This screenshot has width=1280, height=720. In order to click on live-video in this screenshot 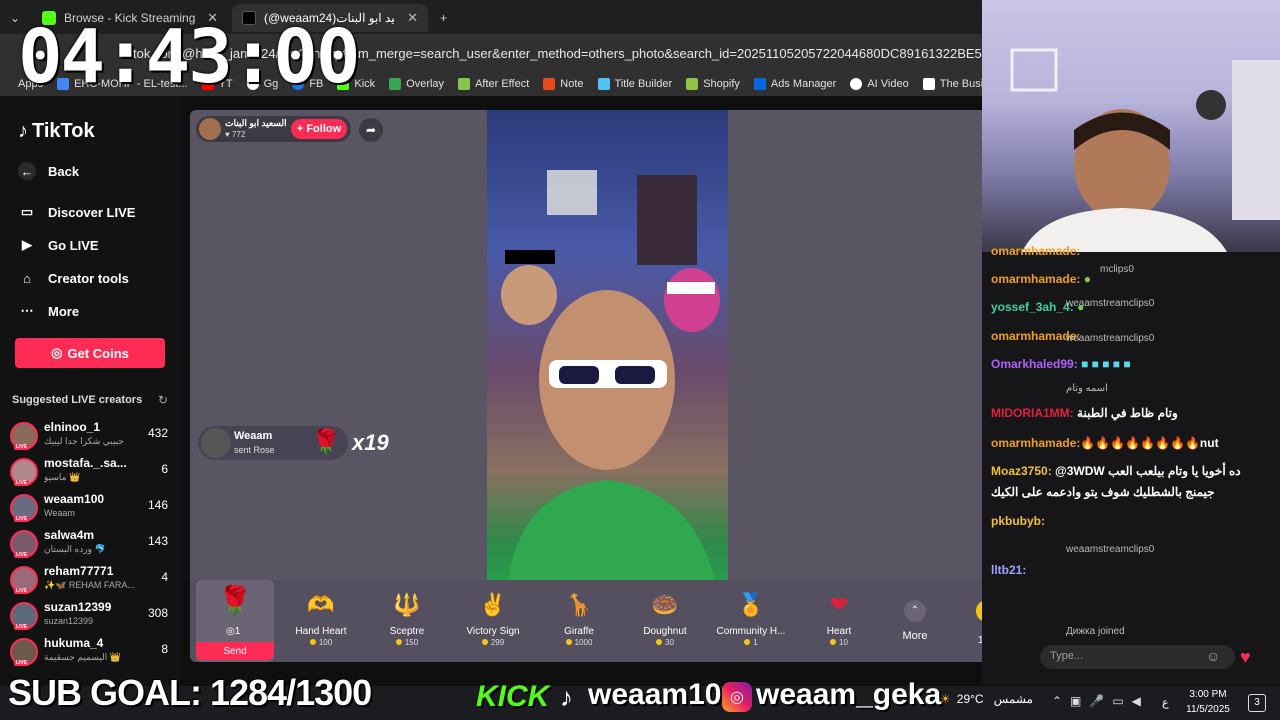, I will do `click(607, 350)`.